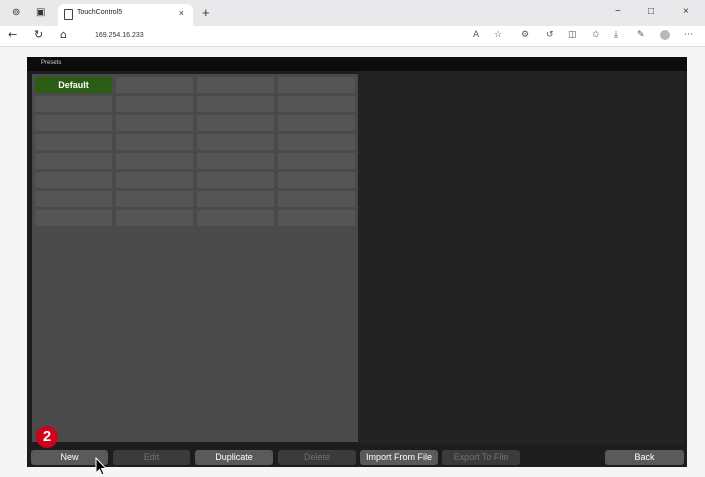 The width and height of the screenshot is (705, 477). I want to click on maximize-button: □, so click(651, 11).